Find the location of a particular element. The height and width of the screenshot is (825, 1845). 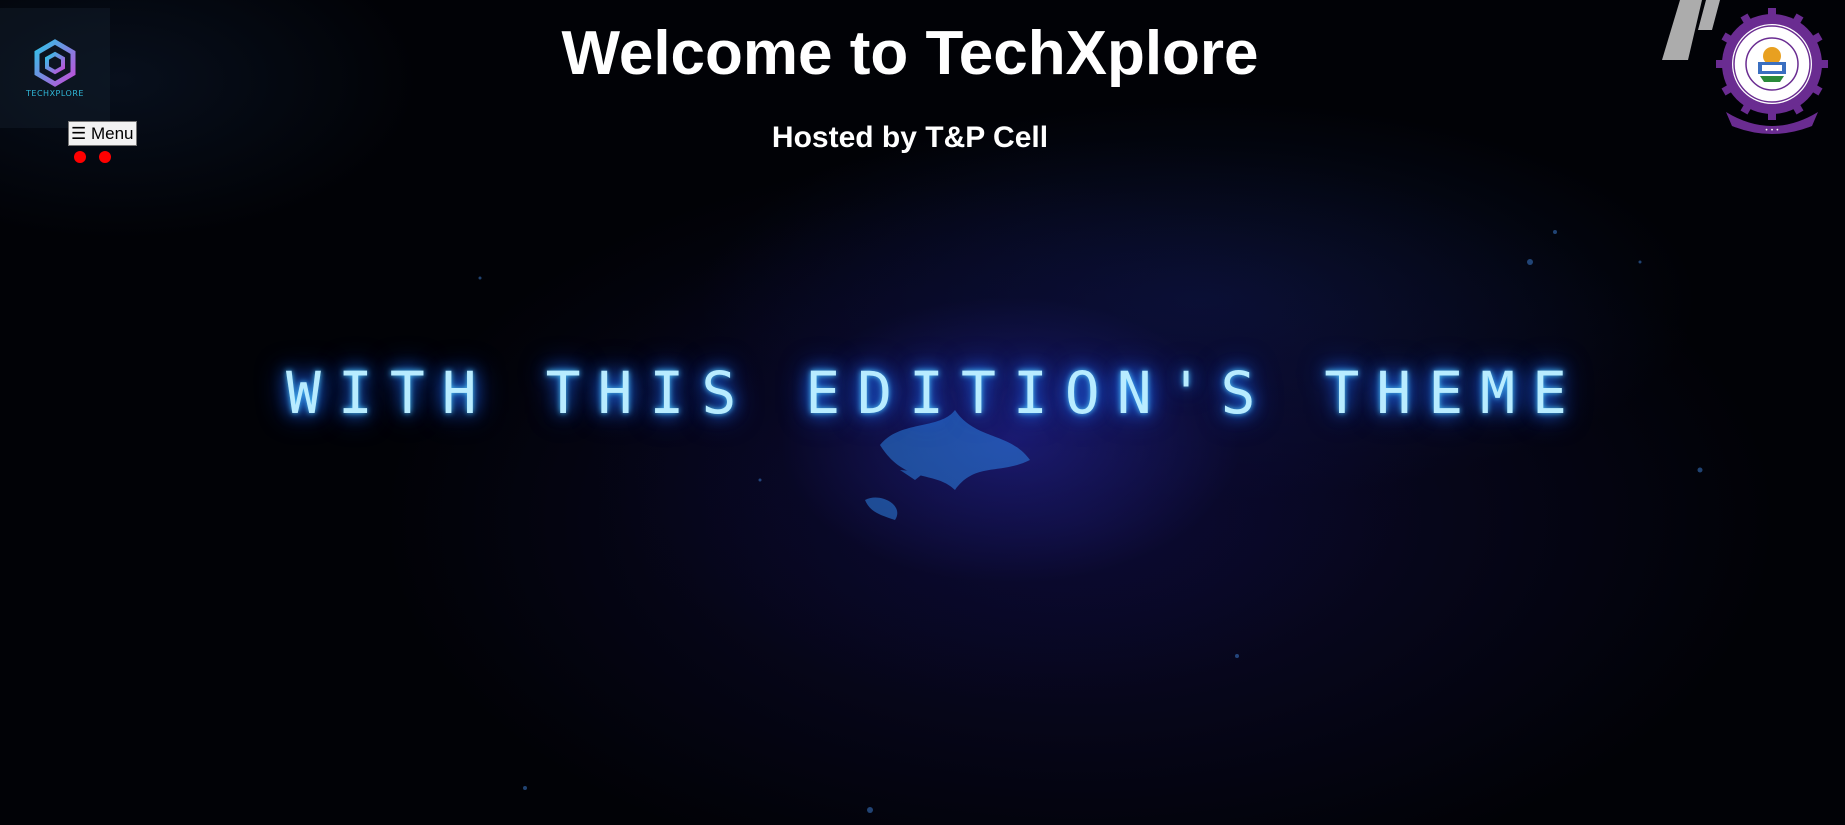

page-subtitle: Hosted by T&P Cell is located at coordinates (910, 137).